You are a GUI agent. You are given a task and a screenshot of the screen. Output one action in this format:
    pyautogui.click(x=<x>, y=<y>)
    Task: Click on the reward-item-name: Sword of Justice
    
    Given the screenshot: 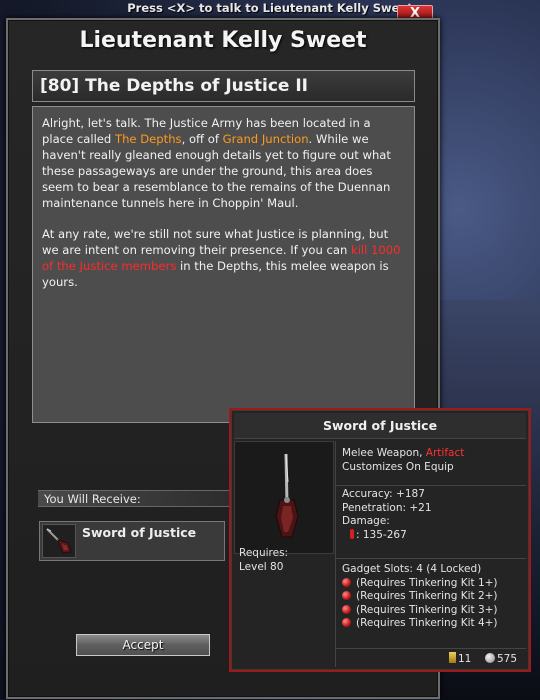 What is the action you would take?
    pyautogui.click(x=139, y=532)
    